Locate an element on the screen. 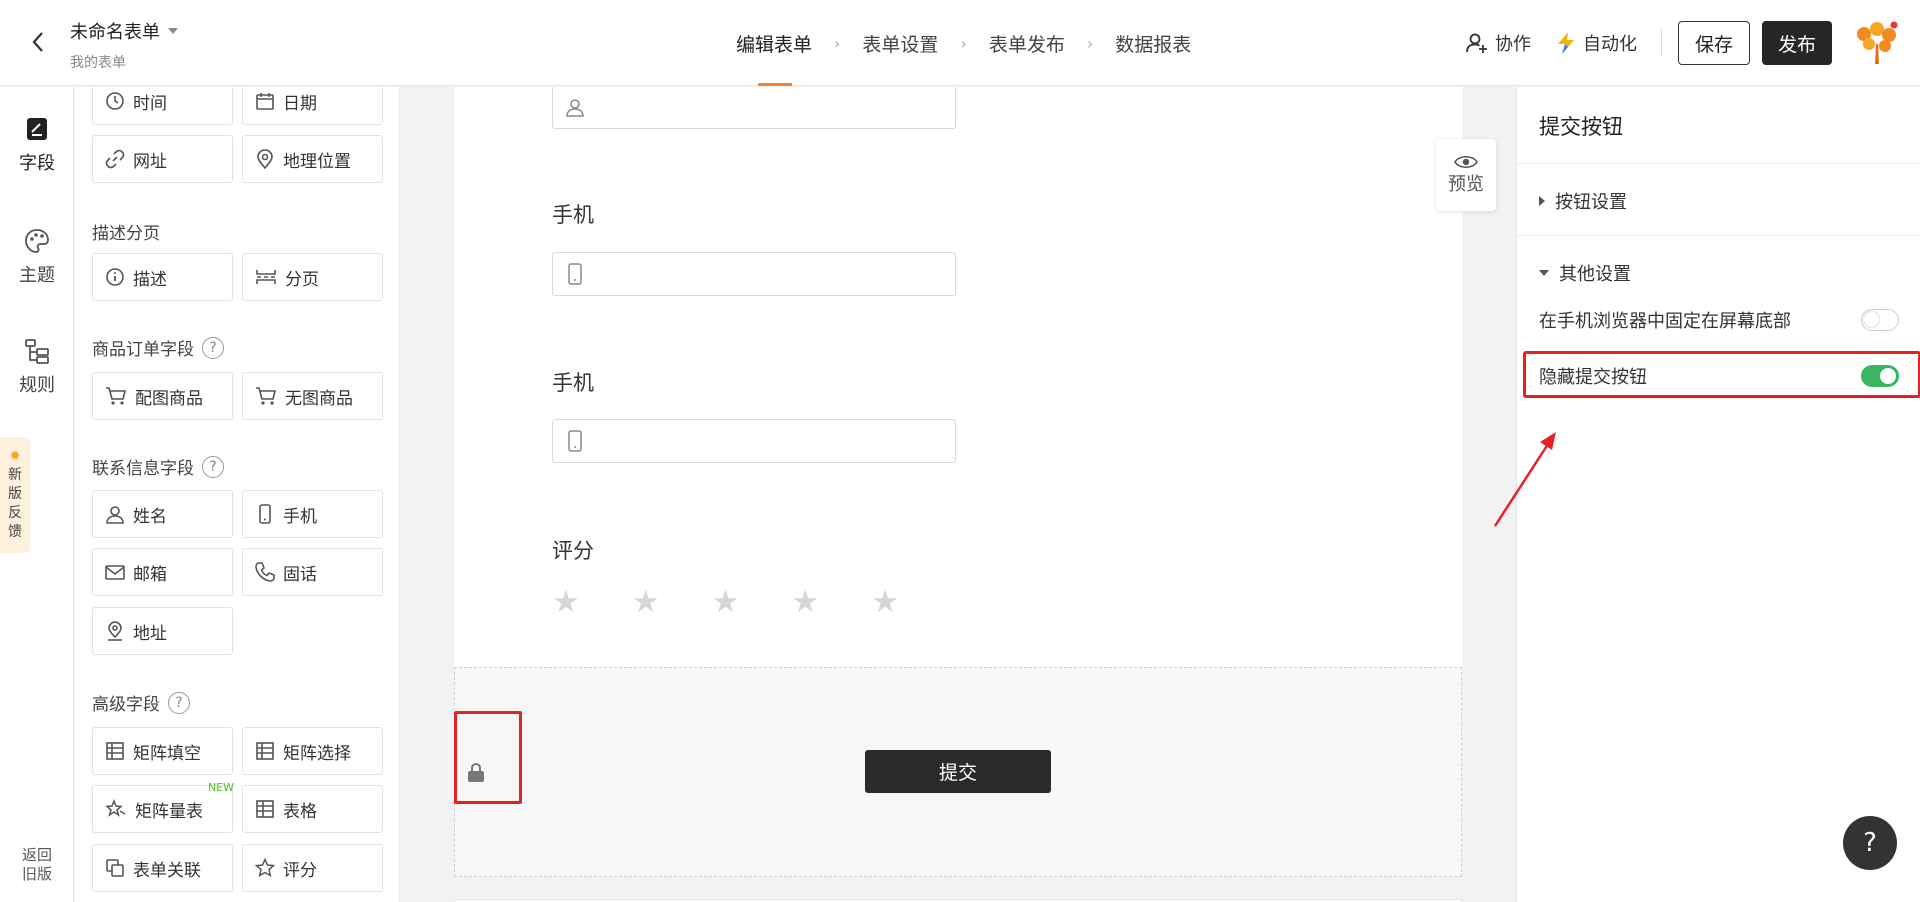 The height and width of the screenshot is (902, 1920). option-fix-bottom: 在手机浏览器中固定在屏幕底部 is located at coordinates (1719, 320).